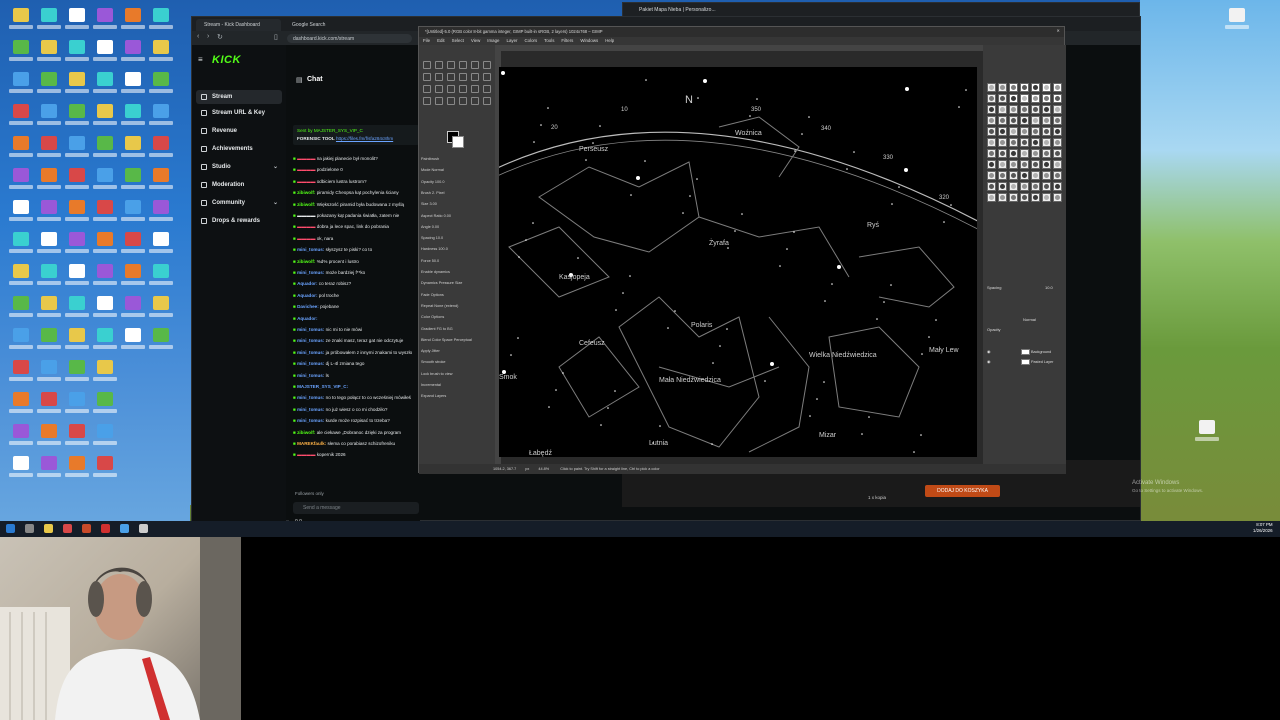 This screenshot has height=720, width=1280. I want to click on sidebar-item-drops-rewards: Drops & rewards, so click(239, 221).